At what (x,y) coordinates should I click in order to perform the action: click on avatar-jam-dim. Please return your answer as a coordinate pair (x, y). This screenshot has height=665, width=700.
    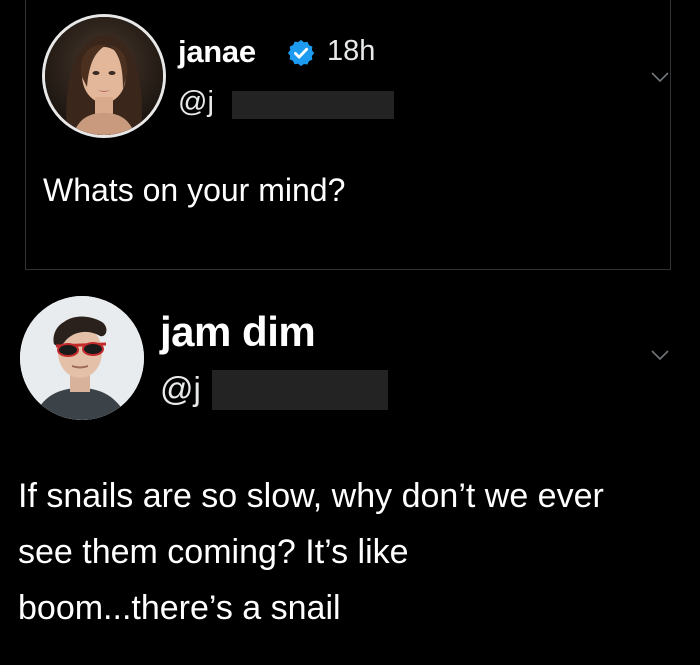
    Looking at the image, I should click on (82, 358).